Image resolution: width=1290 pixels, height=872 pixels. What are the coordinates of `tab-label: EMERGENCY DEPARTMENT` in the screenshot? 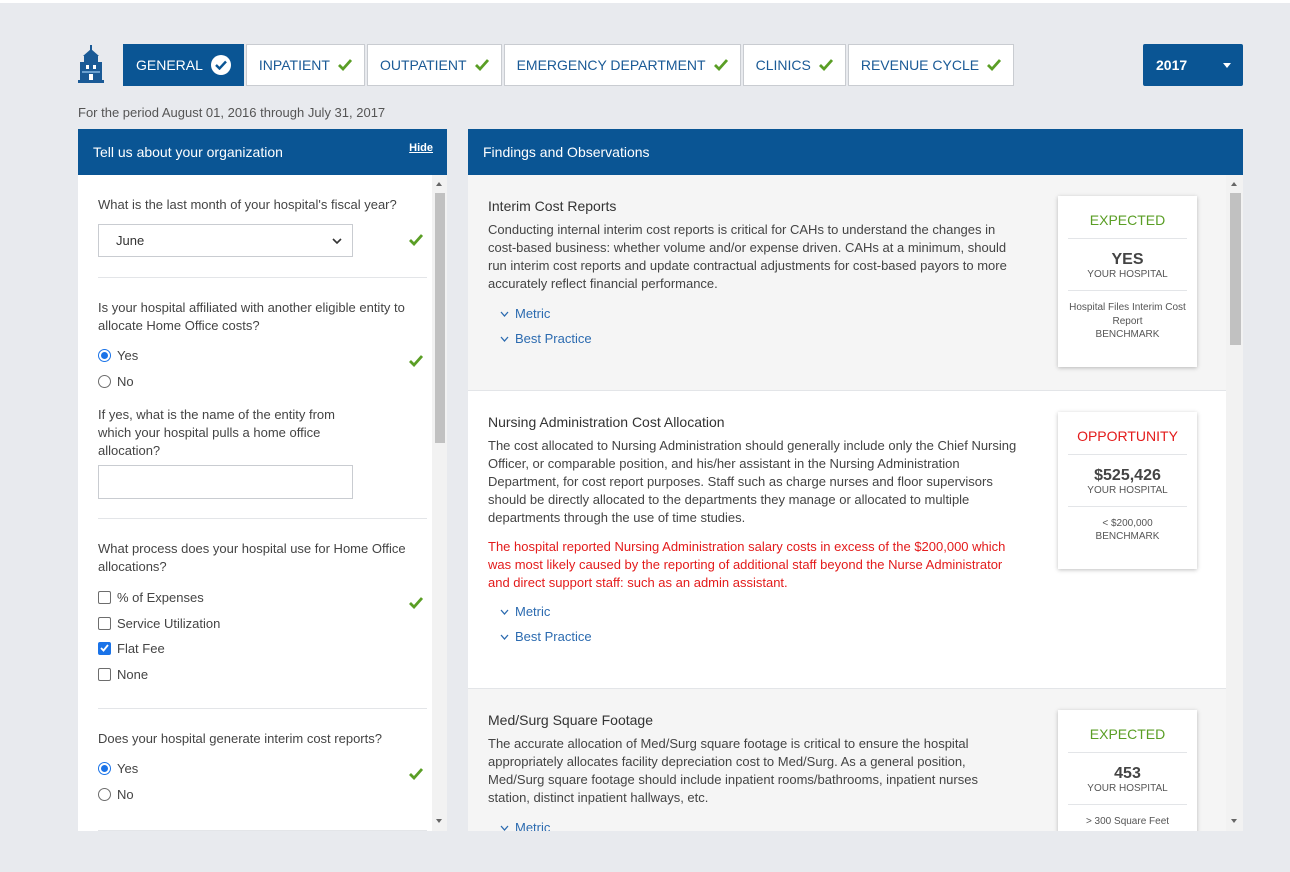 It's located at (611, 65).